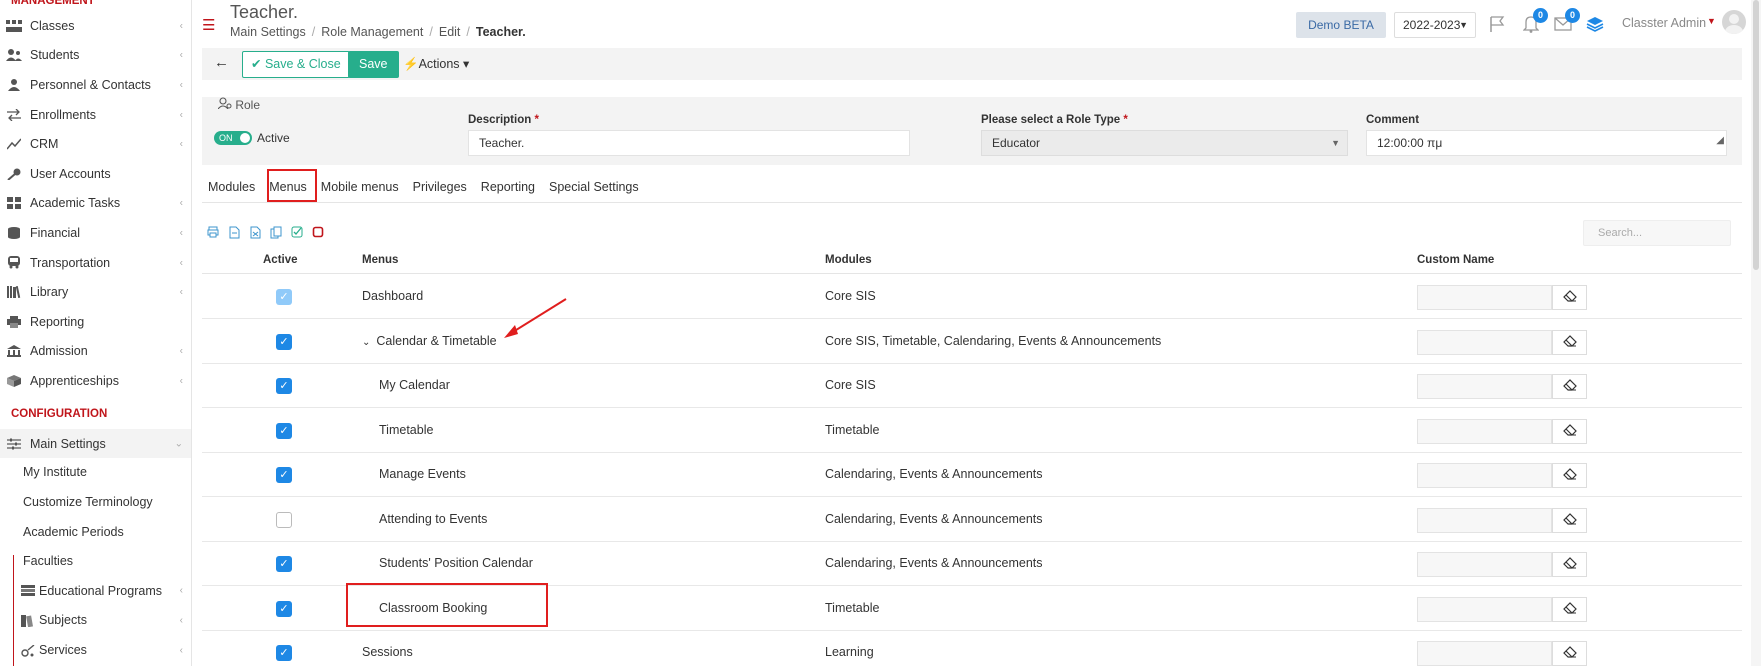  I want to click on uncheck-square-icon, so click(318, 232).